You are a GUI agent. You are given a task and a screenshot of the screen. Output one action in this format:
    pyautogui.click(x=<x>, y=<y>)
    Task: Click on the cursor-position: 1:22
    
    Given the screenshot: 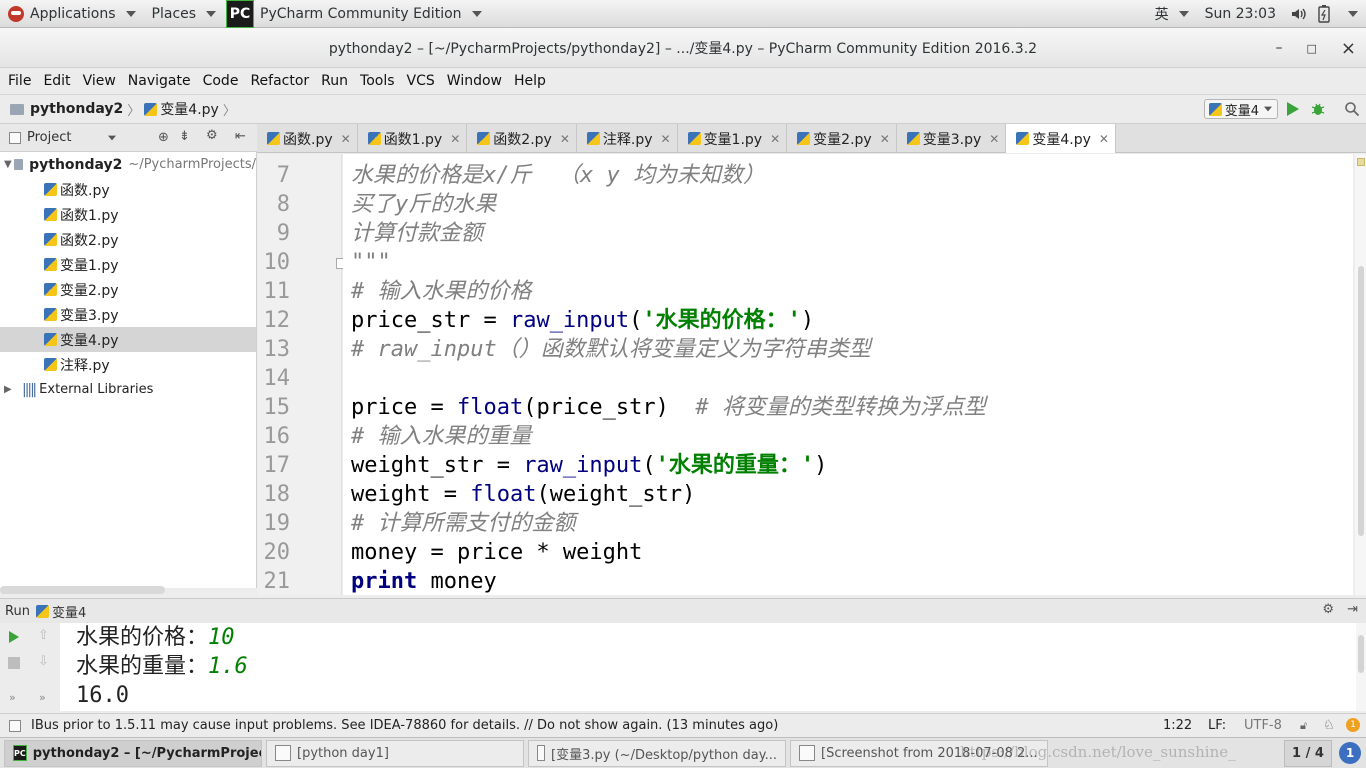 What is the action you would take?
    pyautogui.click(x=1177, y=725)
    